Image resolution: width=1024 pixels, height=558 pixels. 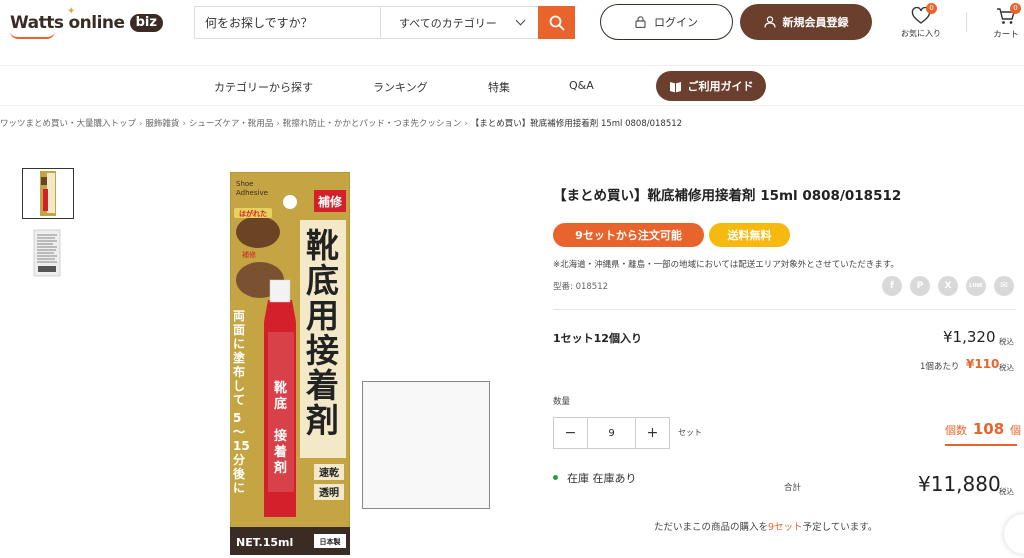 What do you see at coordinates (581, 85) in the screenshot?
I see `nav-item-qa: Q&A` at bounding box center [581, 85].